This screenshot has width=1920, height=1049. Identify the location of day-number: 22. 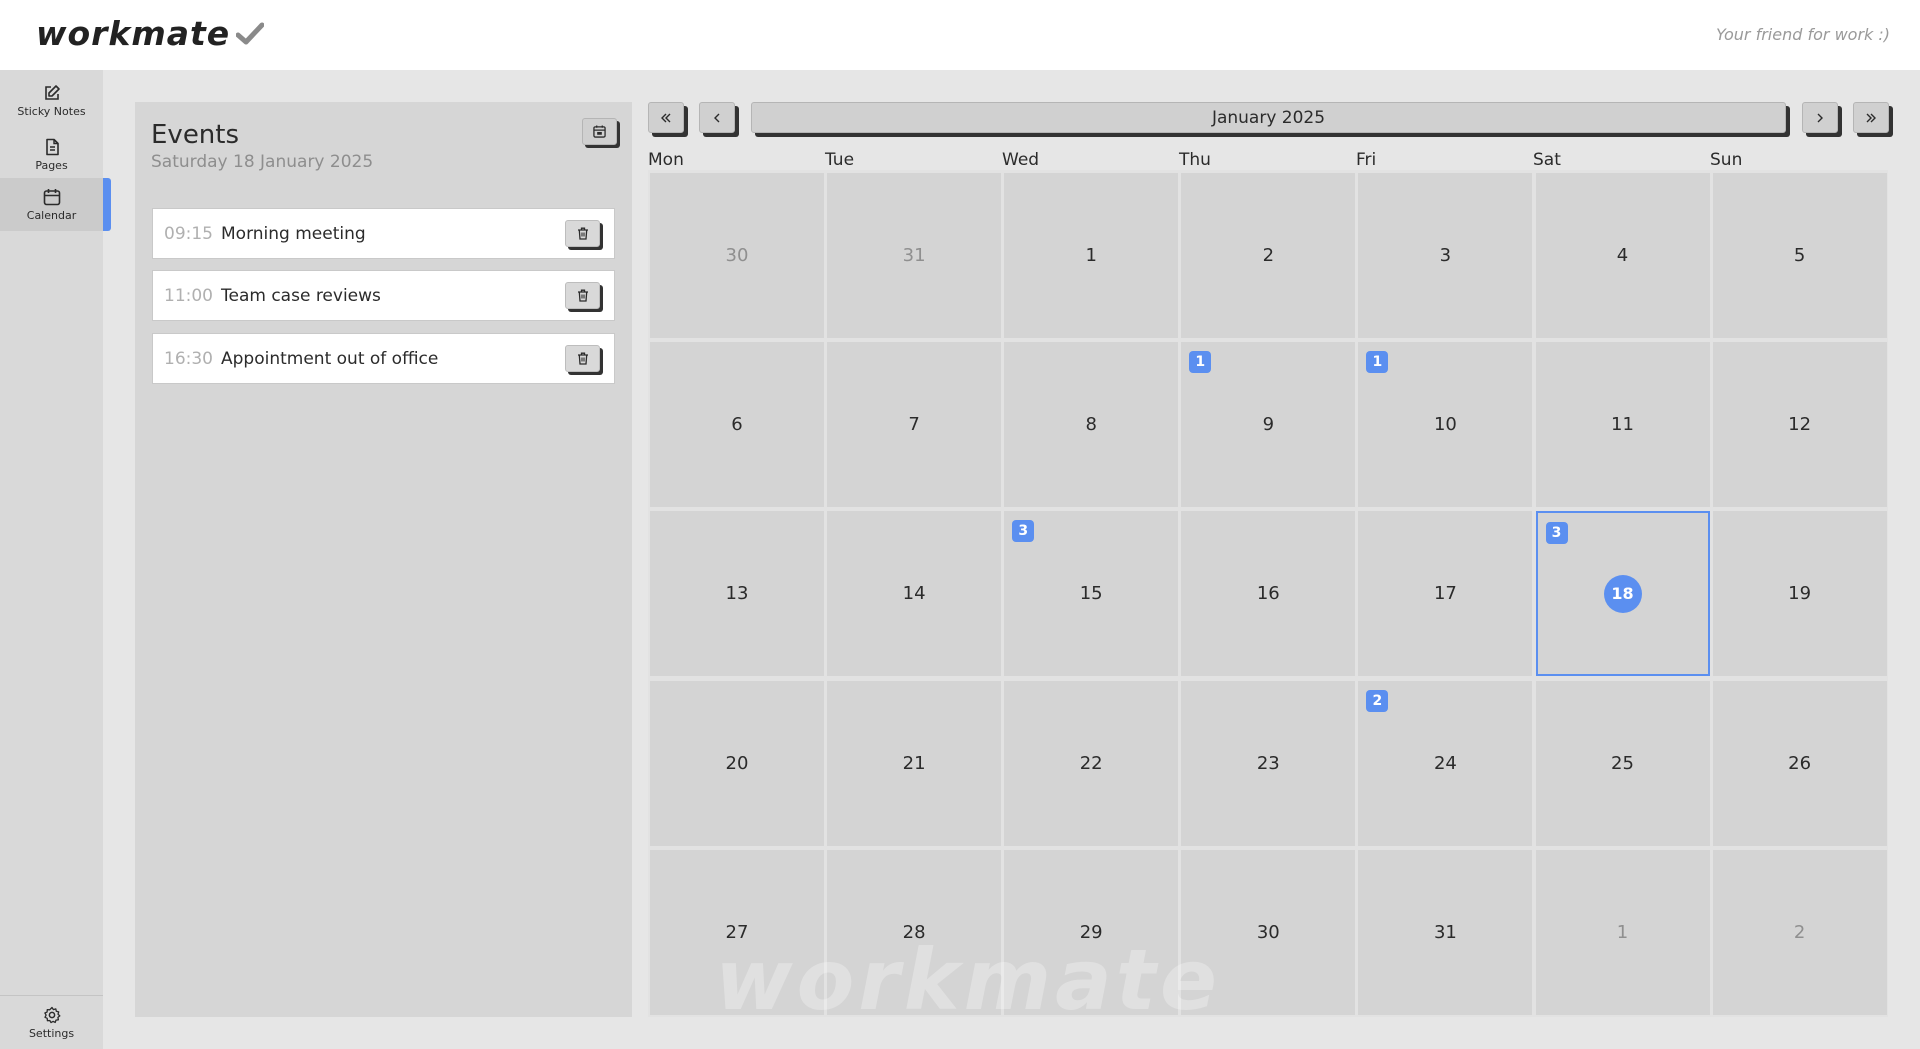
(1091, 763).